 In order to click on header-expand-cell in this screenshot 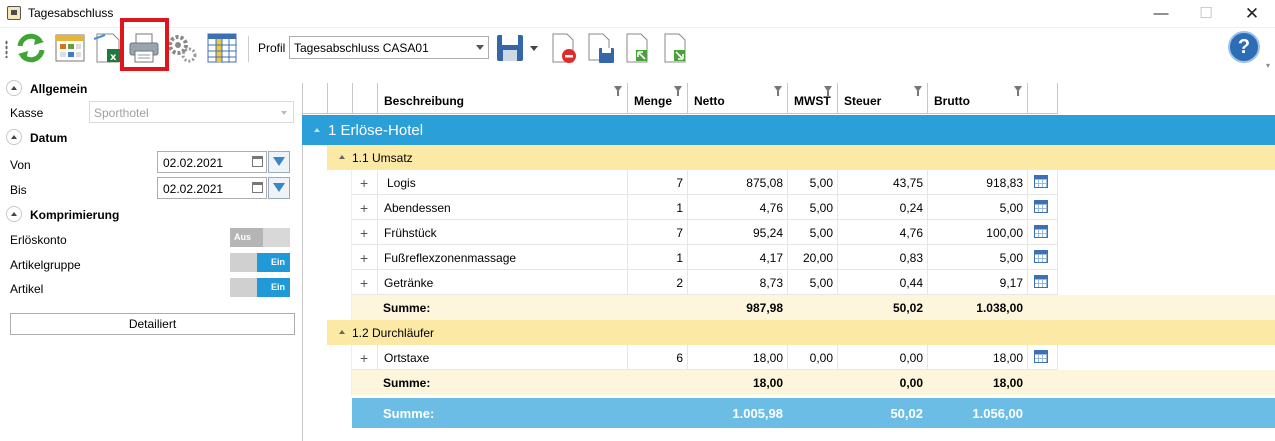, I will do `click(364, 98)`.